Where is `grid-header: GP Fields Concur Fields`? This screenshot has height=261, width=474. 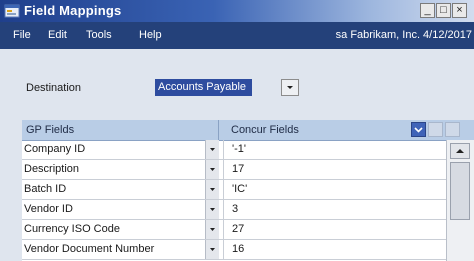
grid-header: GP Fields Concur Fields is located at coordinates (248, 130).